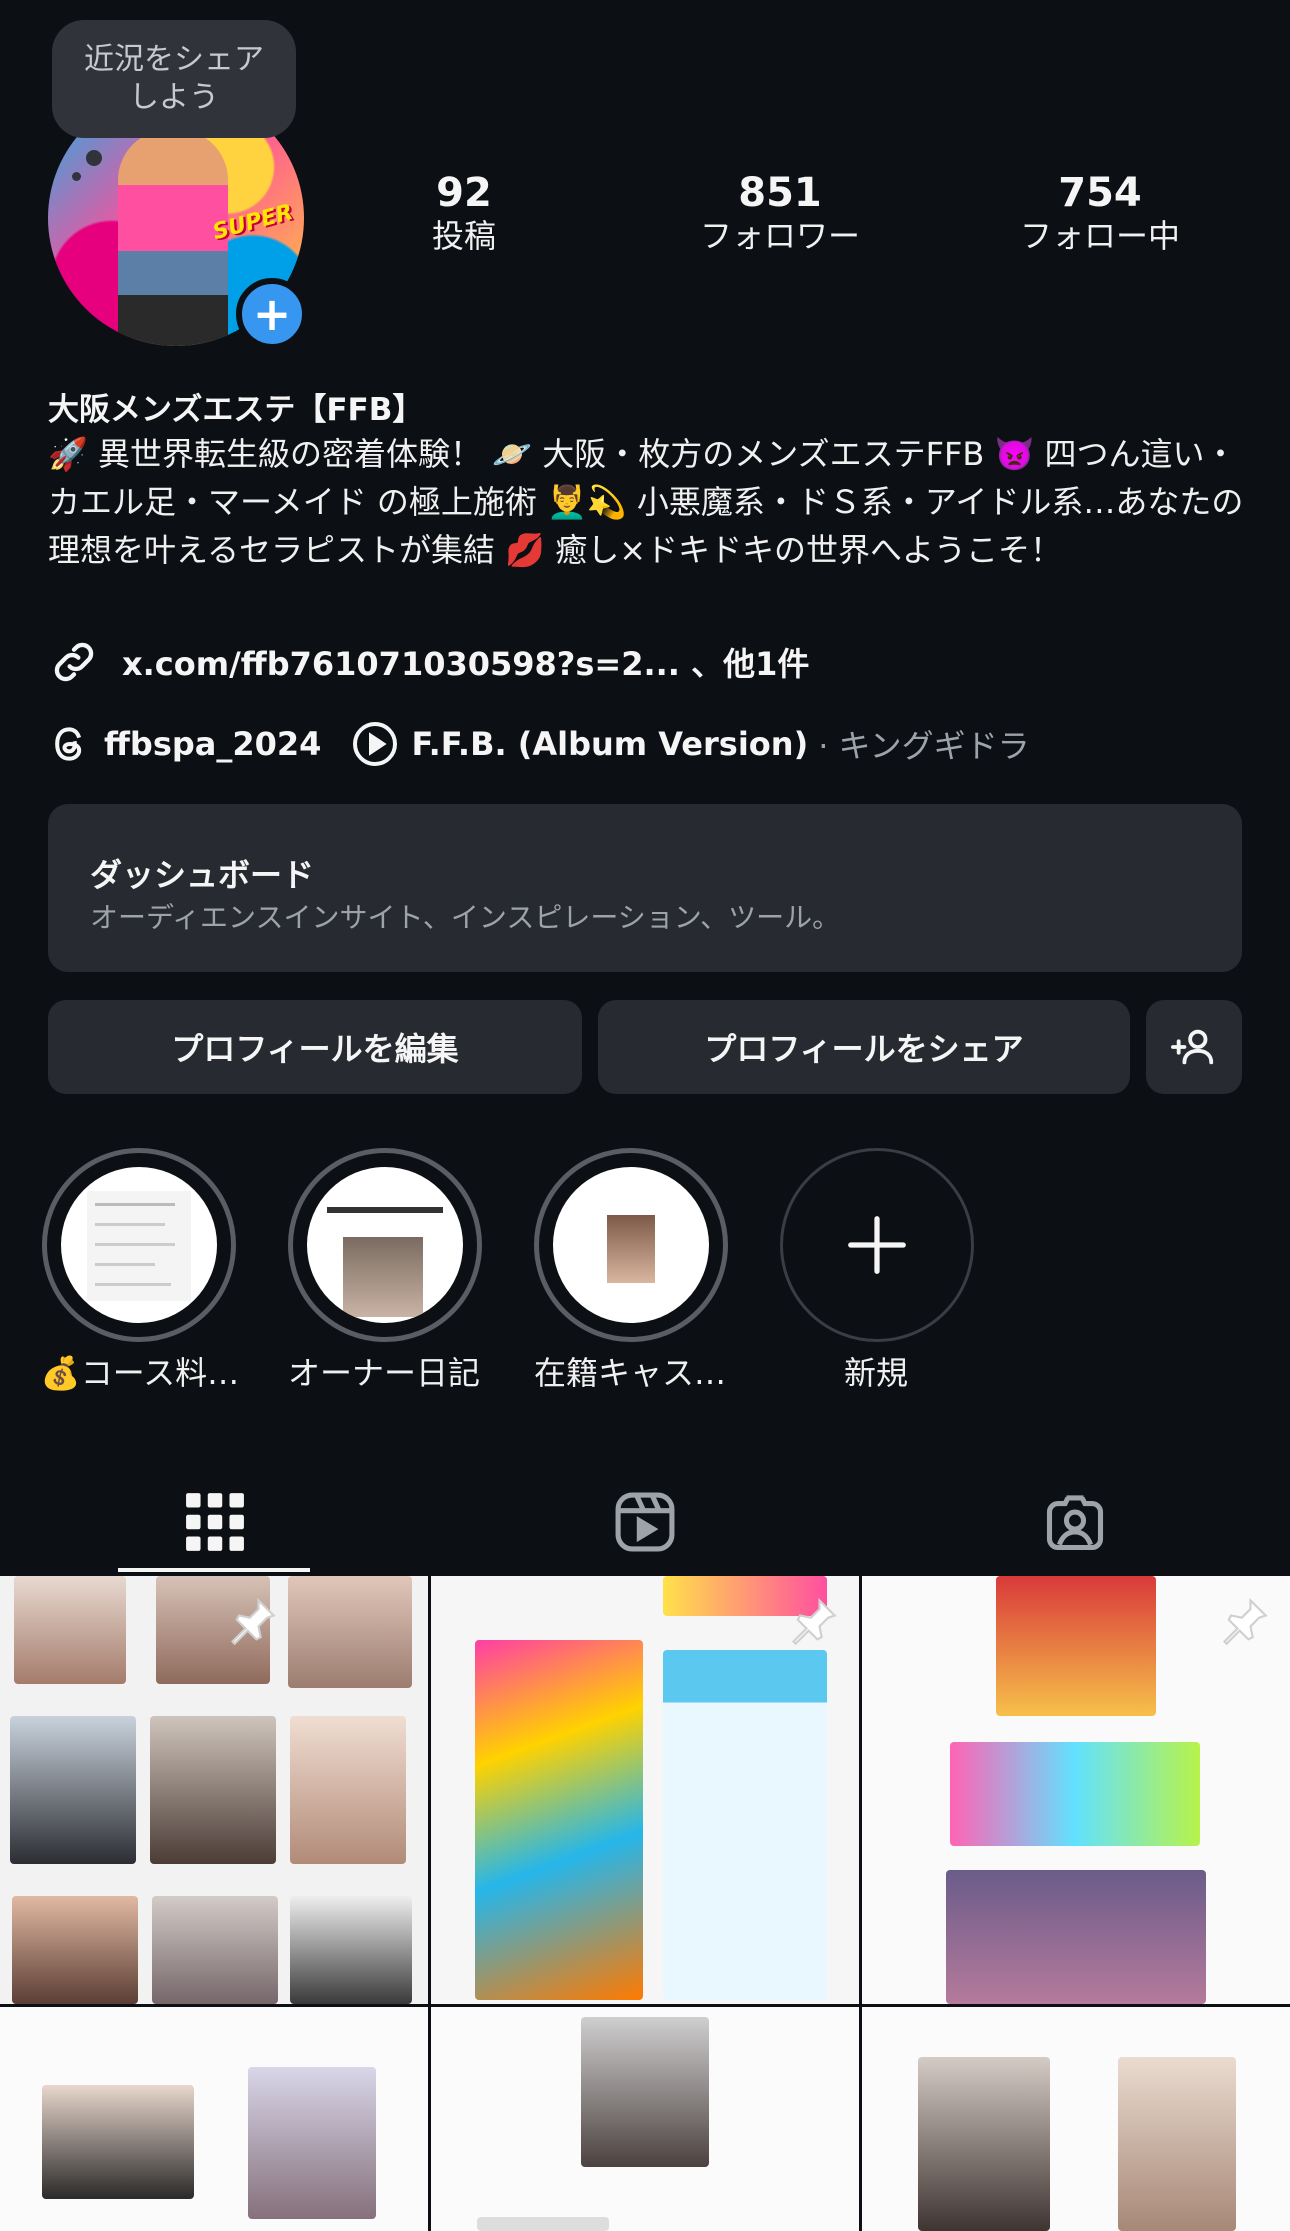 Image resolution: width=1290 pixels, height=2231 pixels. Describe the element at coordinates (385, 1245) in the screenshot. I see `highlight-owner-diary` at that location.